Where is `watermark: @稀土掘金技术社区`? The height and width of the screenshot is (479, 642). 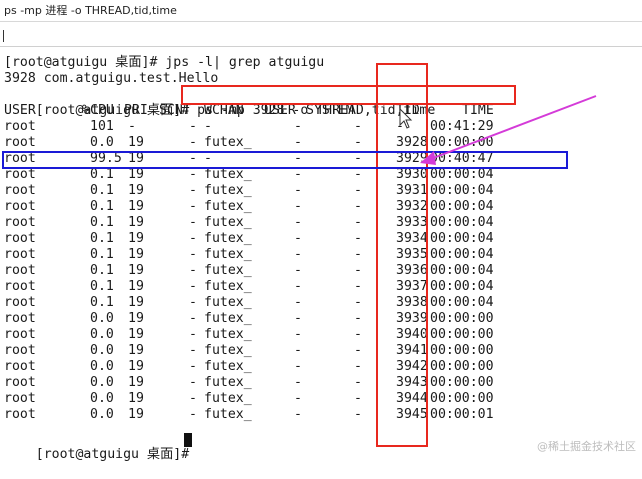 watermark: @稀土掘金技术社区 is located at coordinates (586, 446).